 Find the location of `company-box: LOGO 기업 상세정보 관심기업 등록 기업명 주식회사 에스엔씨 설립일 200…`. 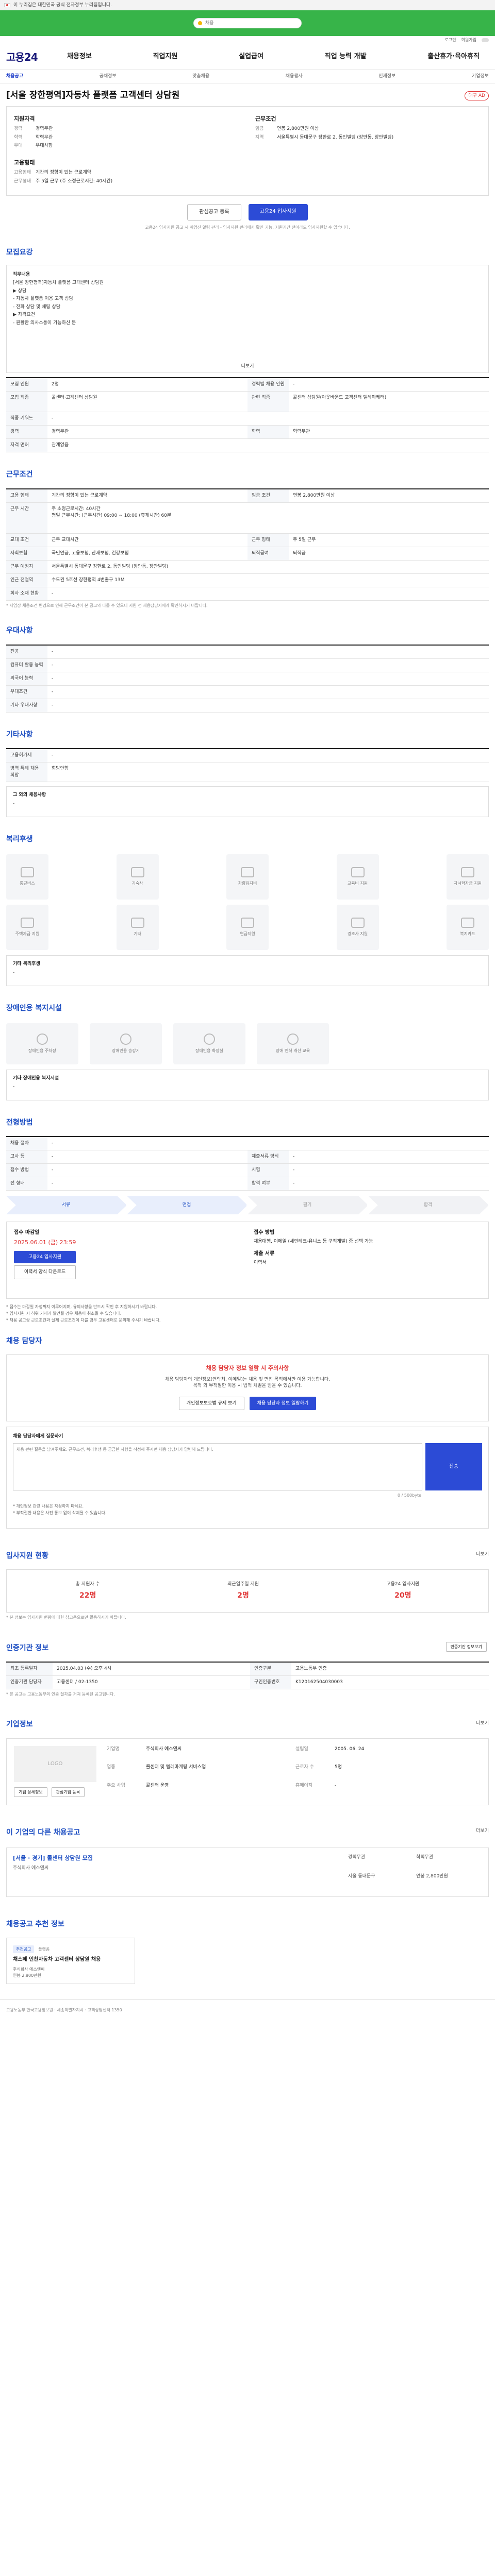

company-box: LOGO 기업 상세정보 관심기업 등록 기업명 주식회사 에스엔씨 설립일 200… is located at coordinates (247, 1771).